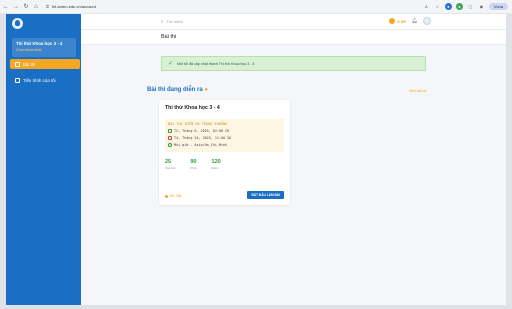 The width and height of the screenshot is (512, 309). I want to click on start-exam-button: BẮT ĐẦU LÀM BÀI, so click(265, 195).